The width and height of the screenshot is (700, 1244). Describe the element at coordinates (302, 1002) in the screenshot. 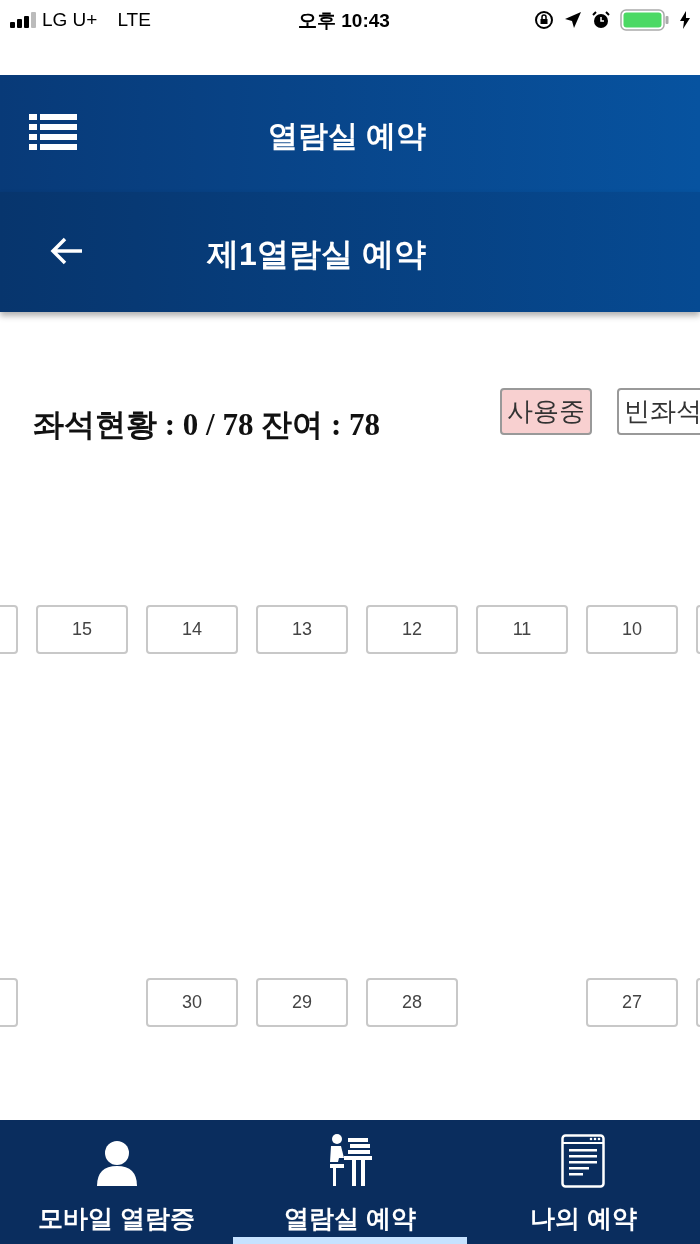

I see `seat-button: 29` at that location.